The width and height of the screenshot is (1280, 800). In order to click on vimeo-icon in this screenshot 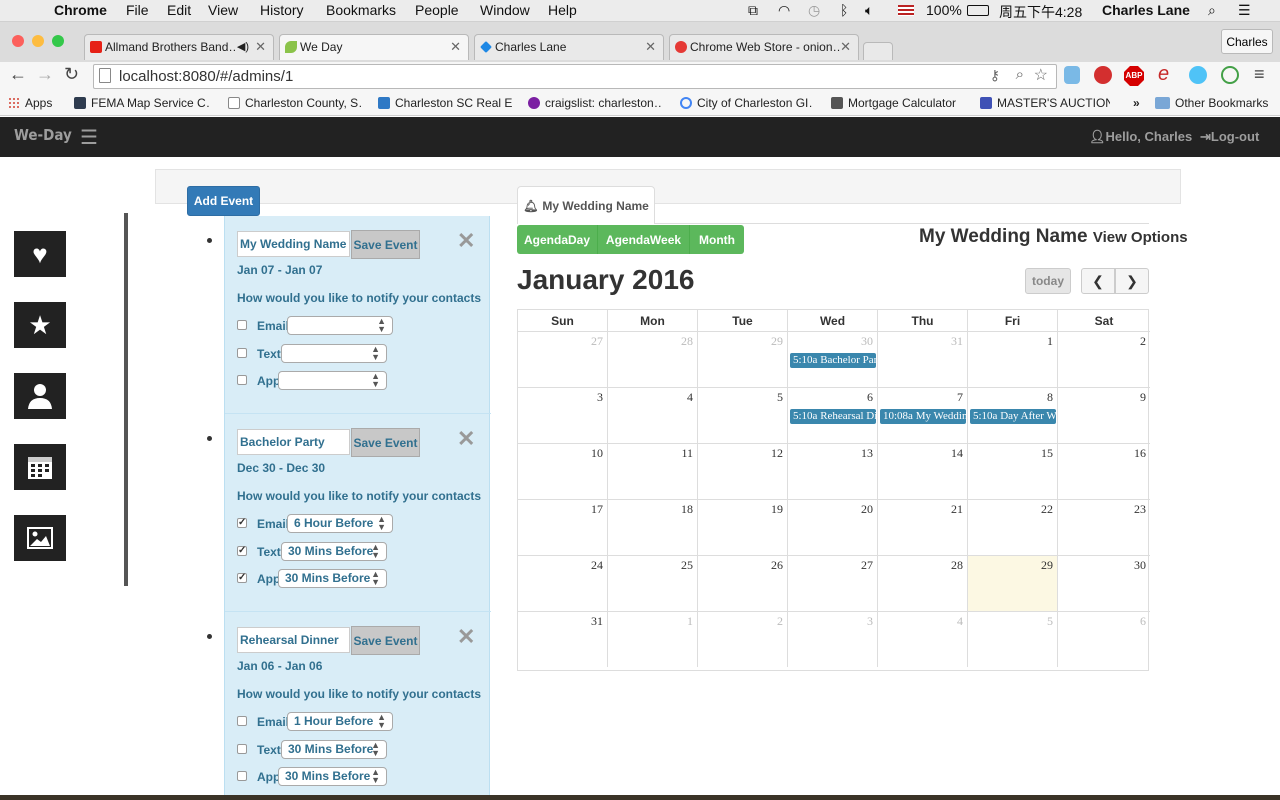, I will do `click(1198, 75)`.